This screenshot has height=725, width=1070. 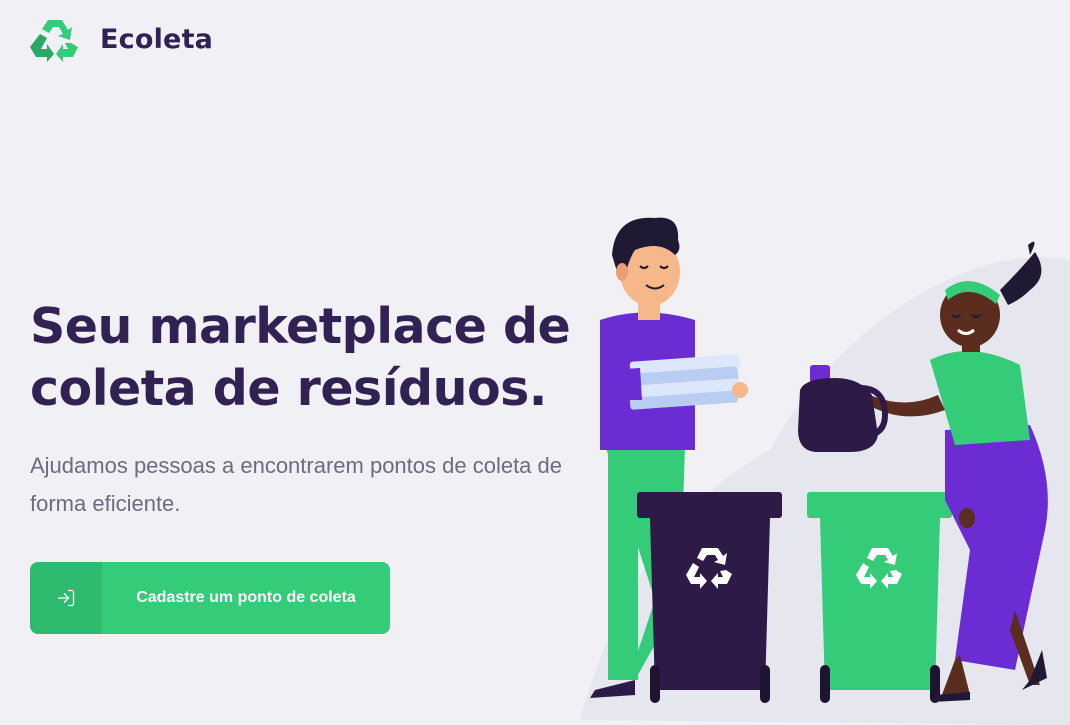 I want to click on log-in-icon, so click(x=66, y=598).